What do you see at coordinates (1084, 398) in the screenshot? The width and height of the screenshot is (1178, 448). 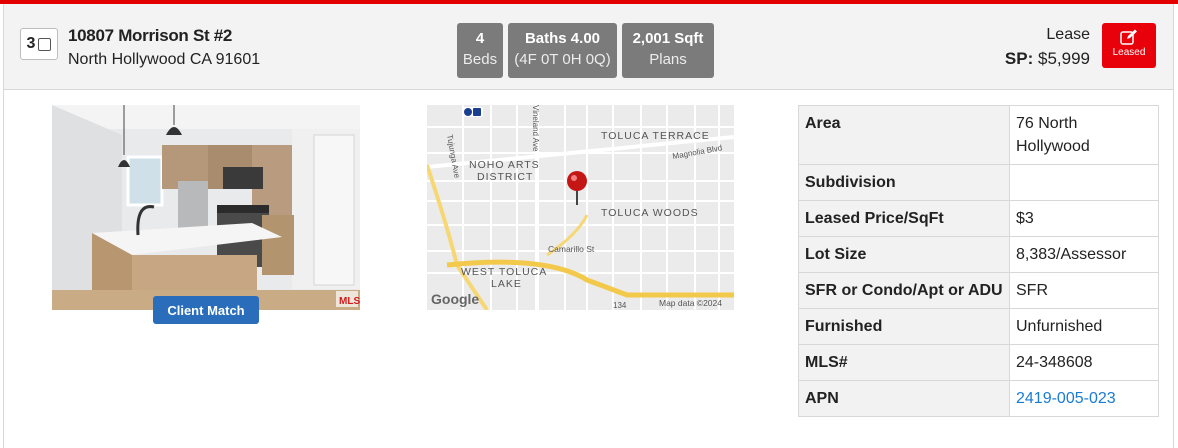 I see `apn-link: 2419-005-023` at bounding box center [1084, 398].